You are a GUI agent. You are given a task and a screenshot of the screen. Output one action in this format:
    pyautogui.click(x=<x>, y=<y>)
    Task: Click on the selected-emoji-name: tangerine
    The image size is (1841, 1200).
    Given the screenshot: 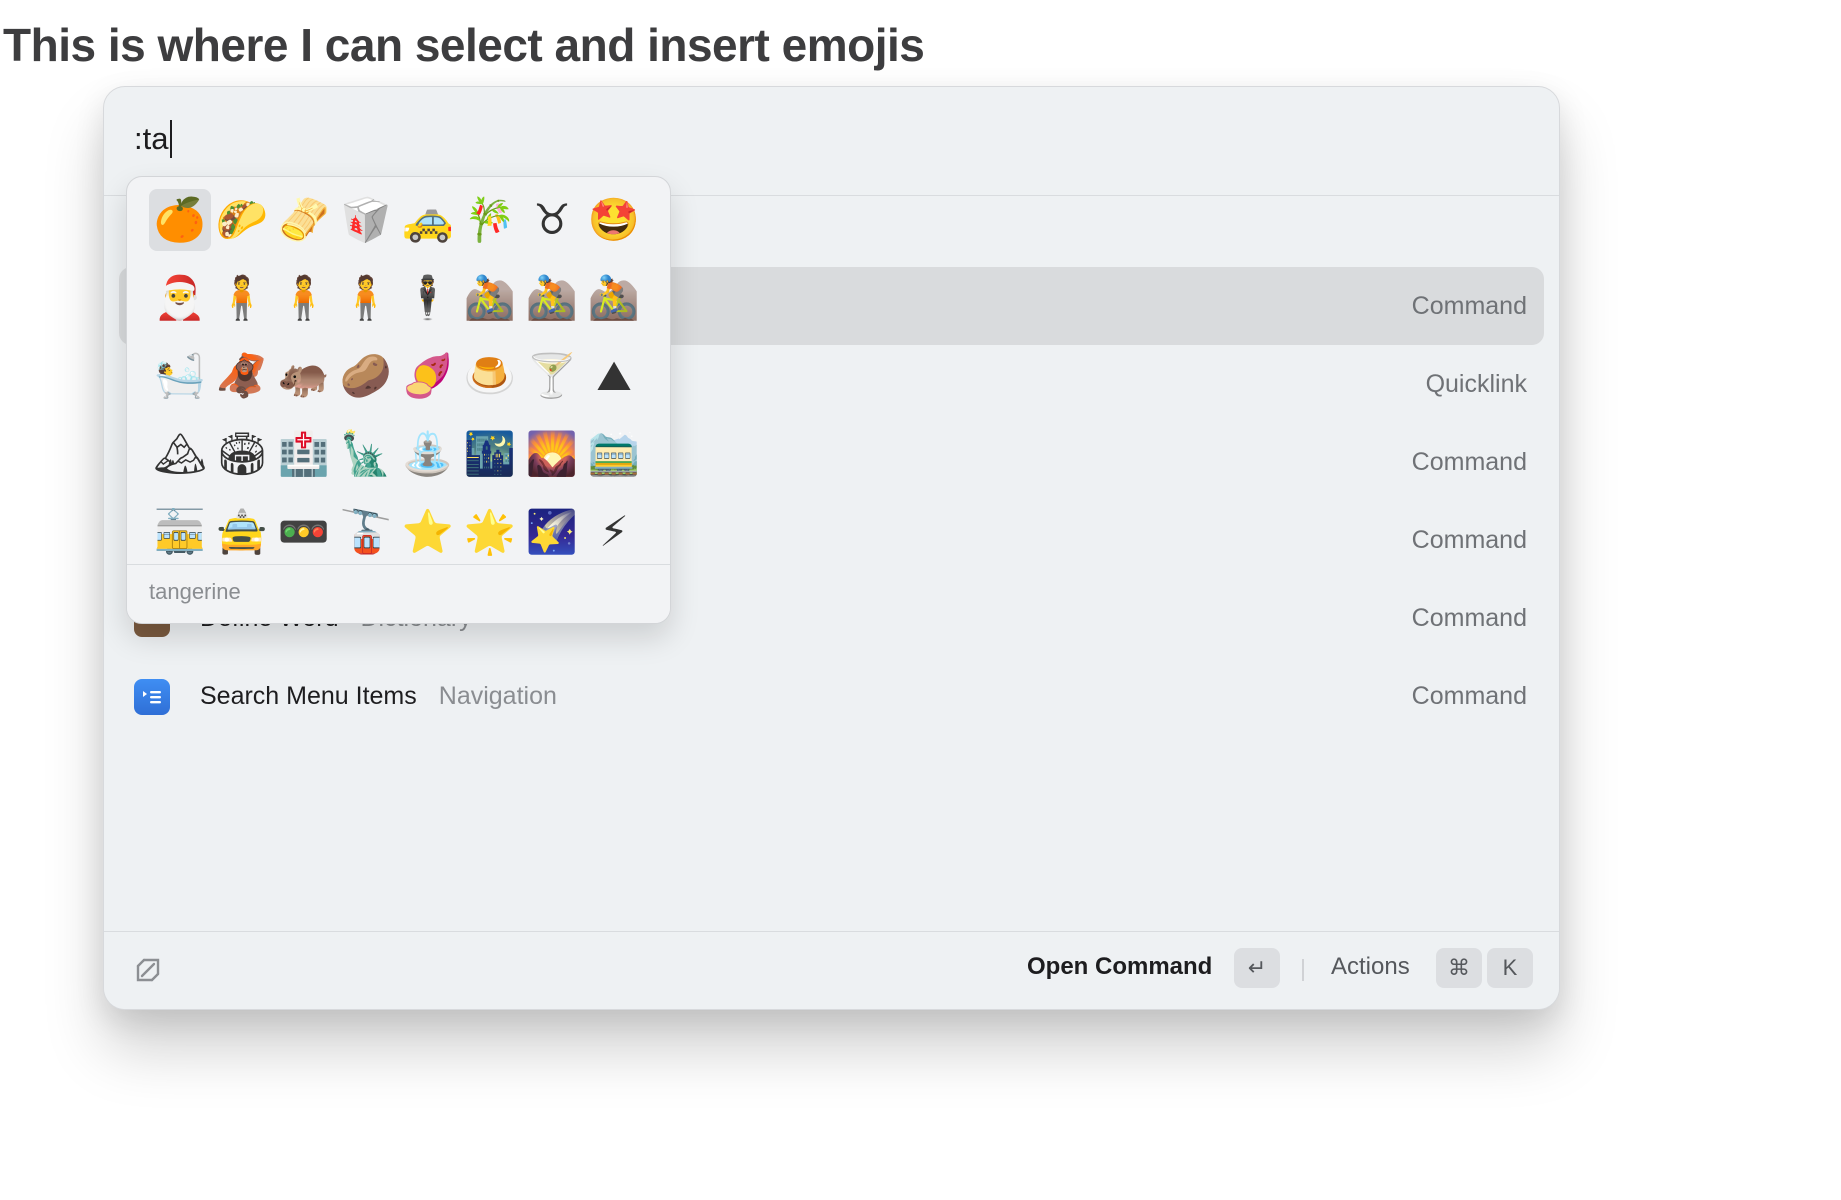 What is the action you would take?
    pyautogui.click(x=195, y=591)
    